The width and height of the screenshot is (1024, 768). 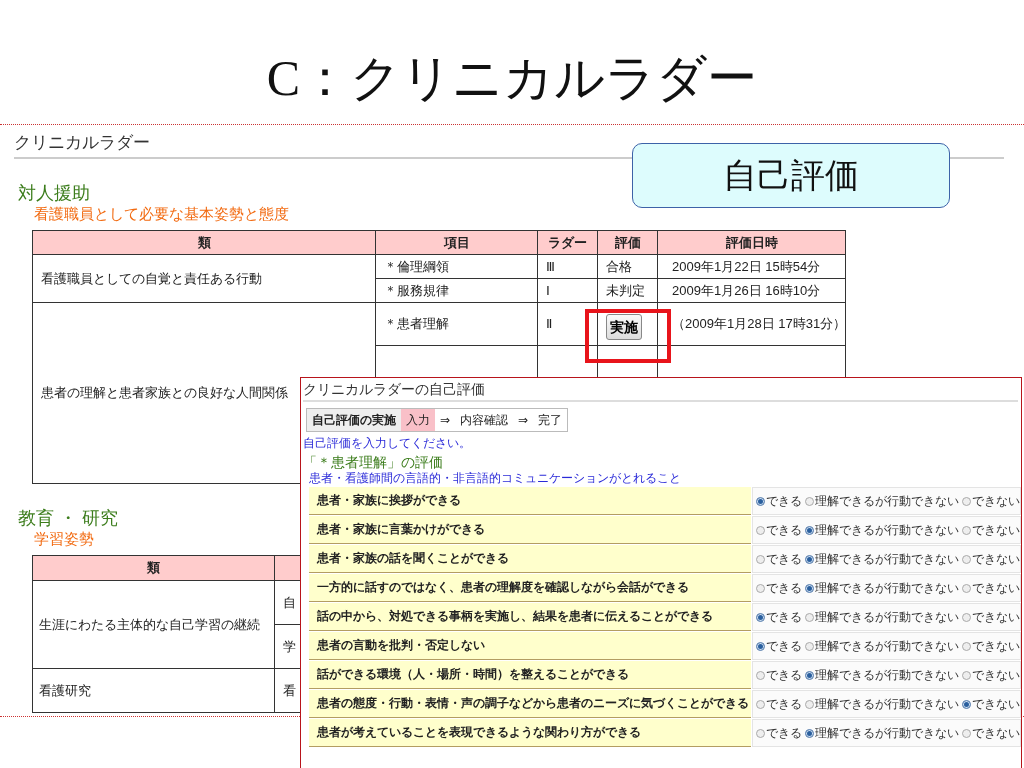 What do you see at coordinates (530, 530) in the screenshot?
I see `question-cell: 患者・家族に言葉かけができる` at bounding box center [530, 530].